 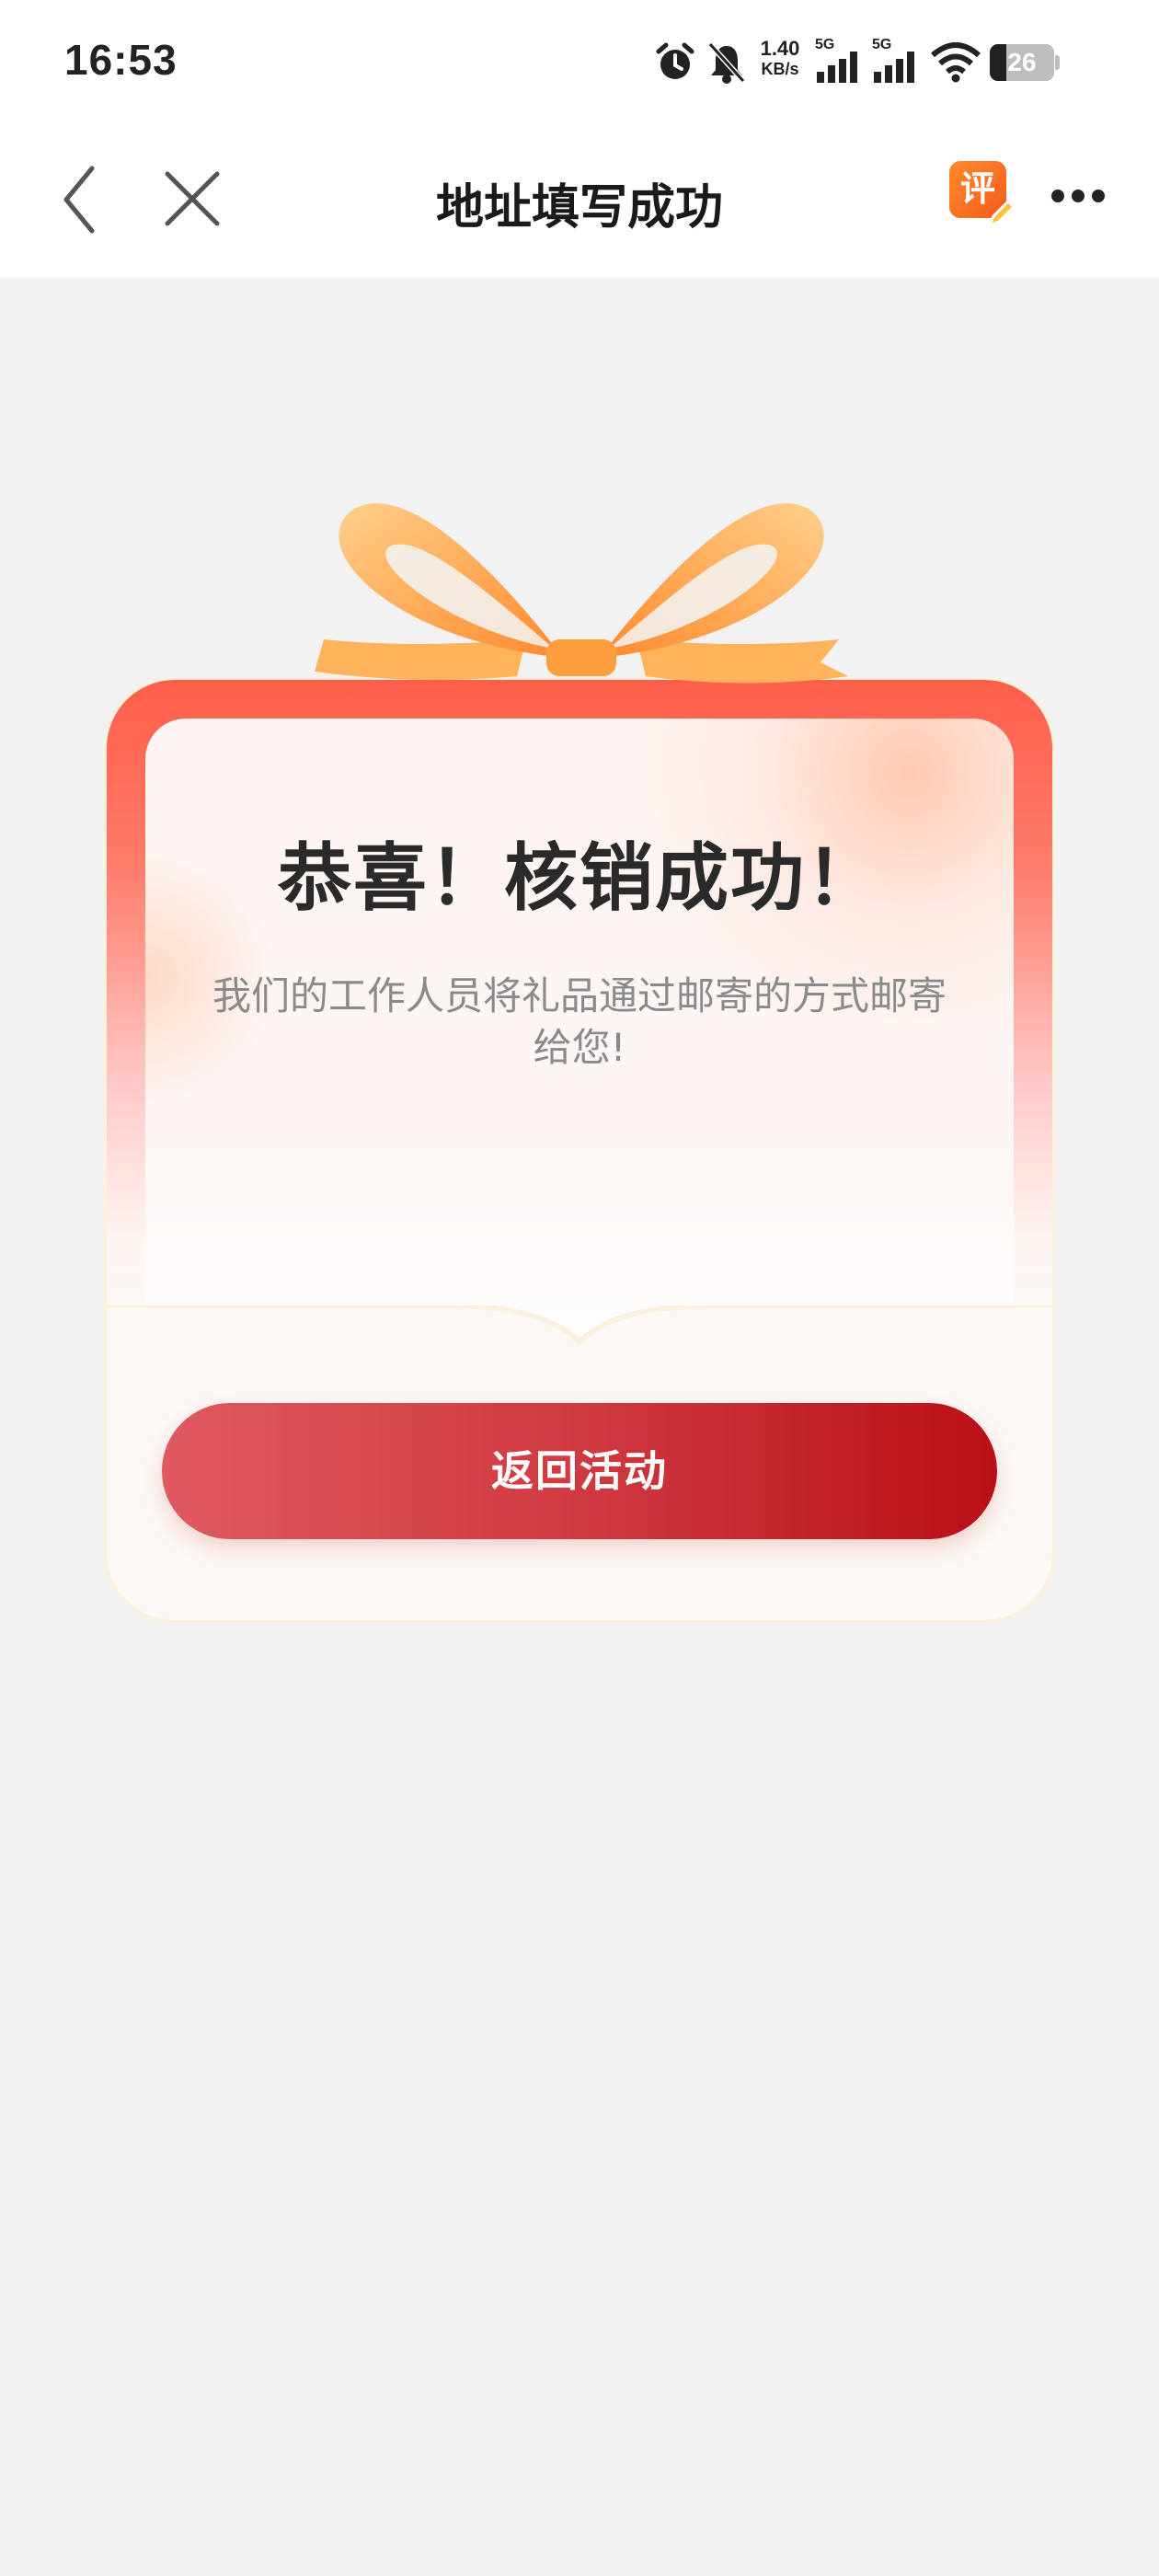 What do you see at coordinates (675, 60) in the screenshot?
I see `alarm-icon` at bounding box center [675, 60].